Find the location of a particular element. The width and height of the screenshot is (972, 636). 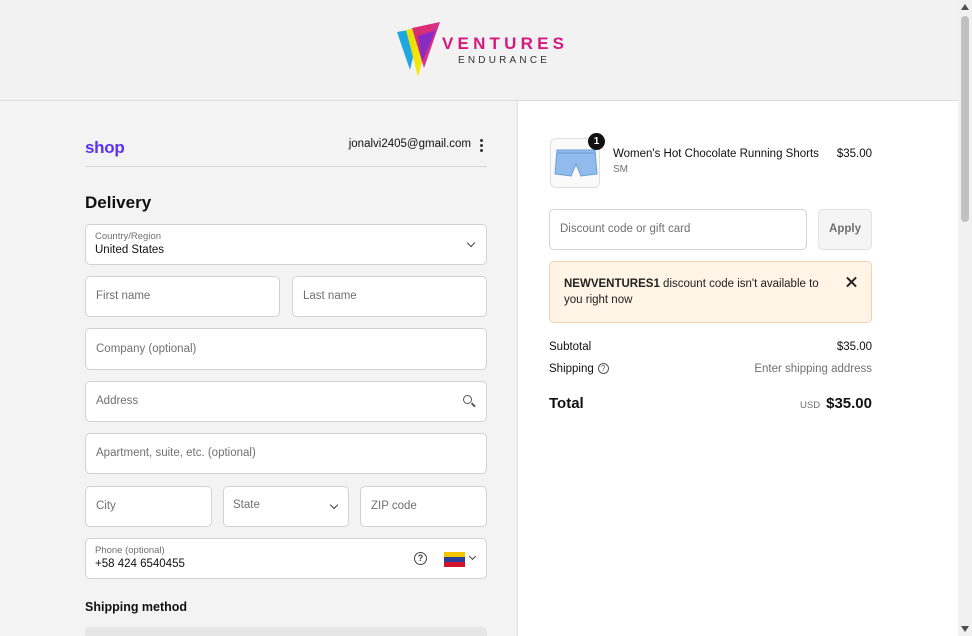

product-price: $35.00 is located at coordinates (854, 154).